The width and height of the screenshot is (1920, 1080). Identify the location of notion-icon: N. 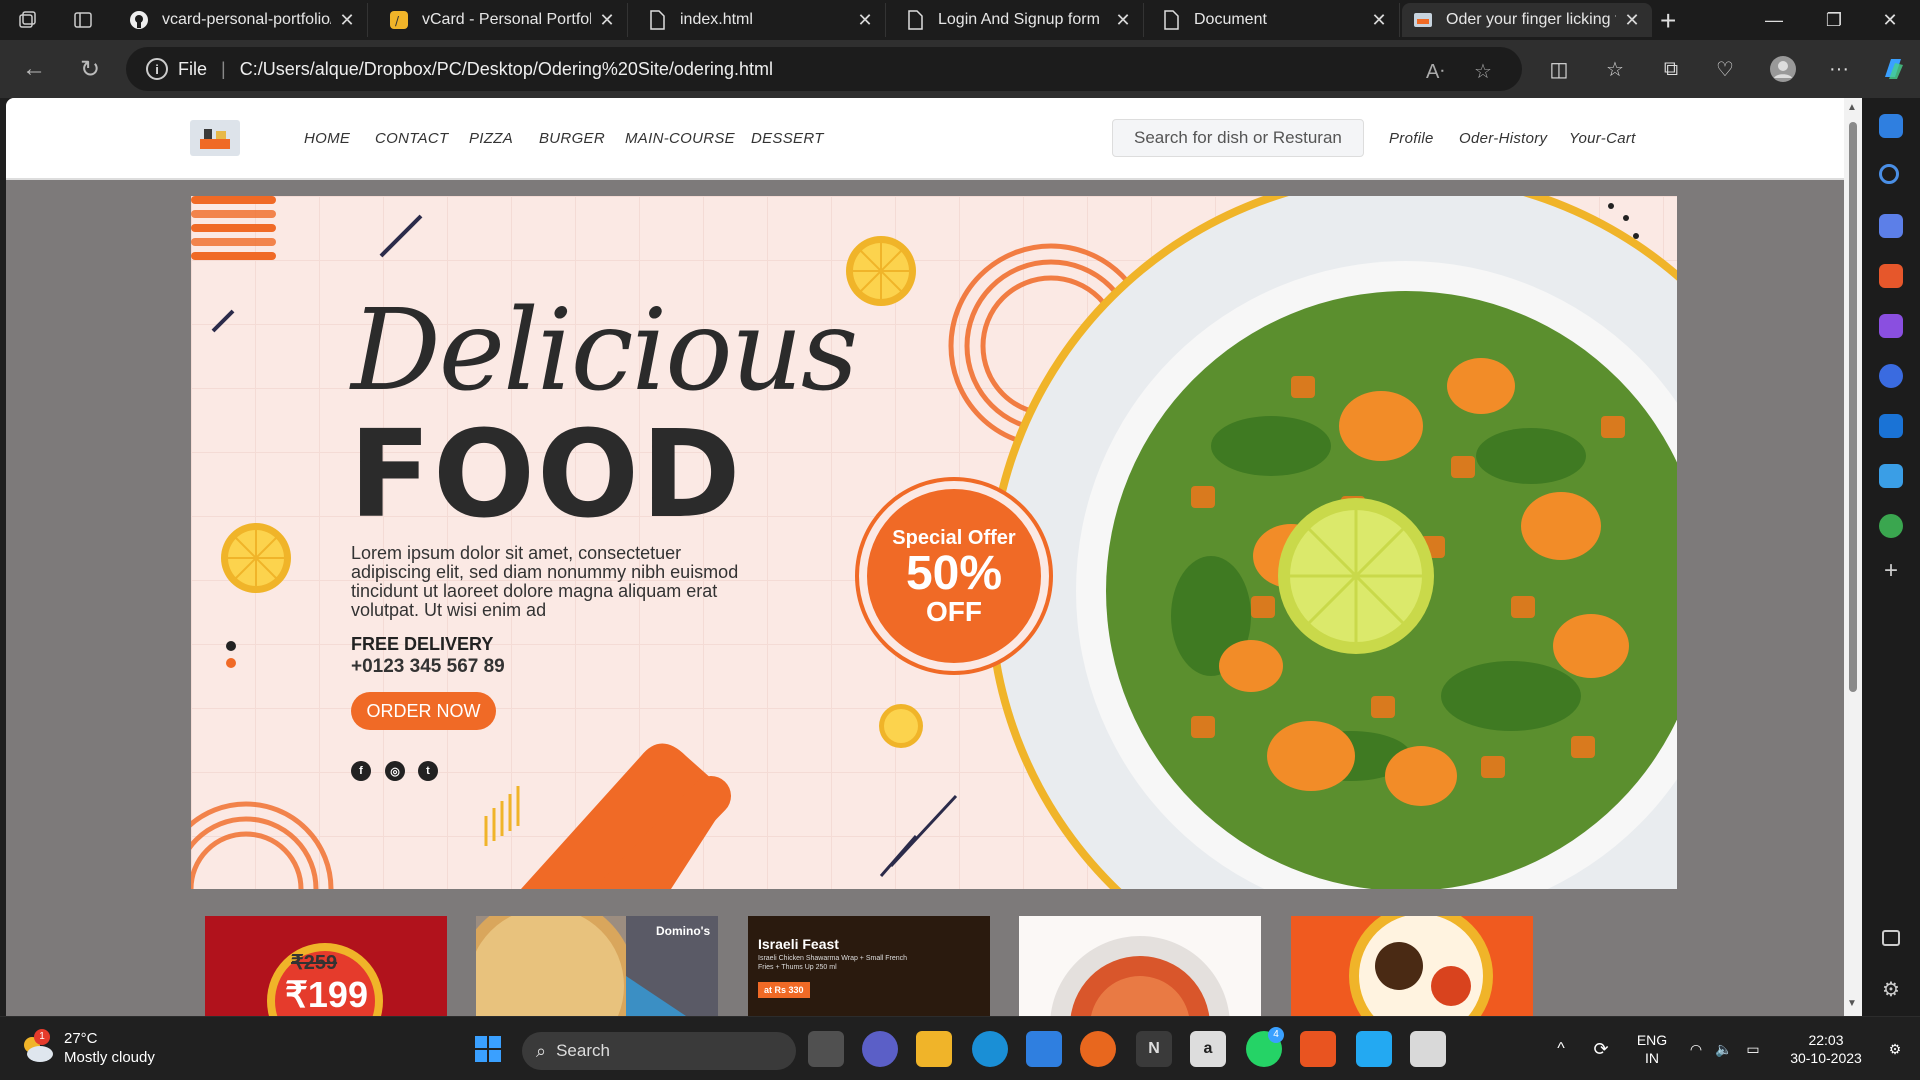
(1154, 1049).